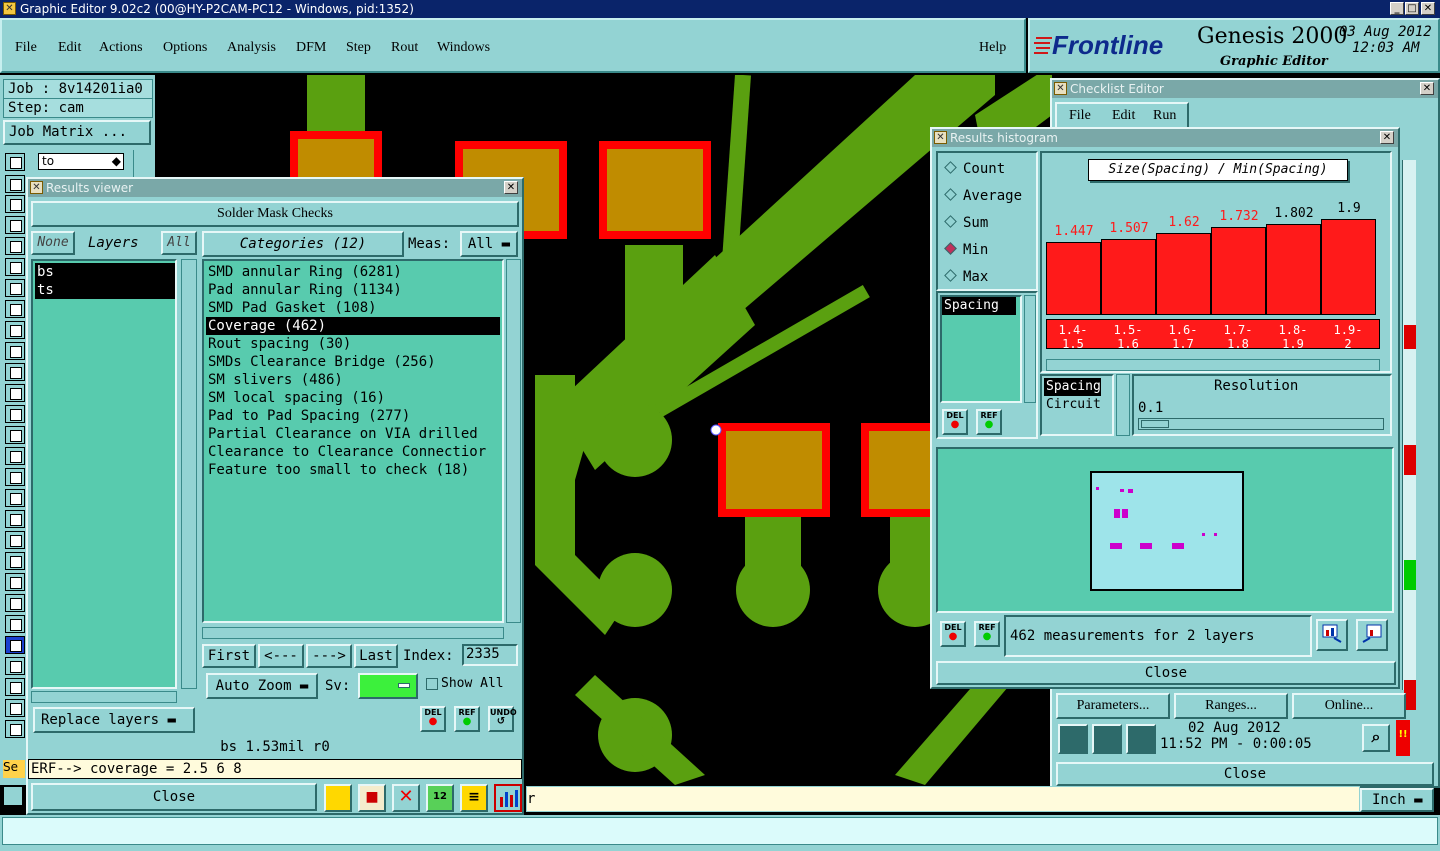 Image resolution: width=1440 pixels, height=851 pixels. I want to click on menu-file: File, so click(26, 48).